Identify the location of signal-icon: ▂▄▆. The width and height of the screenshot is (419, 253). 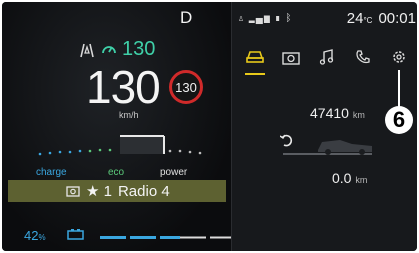
(259, 18).